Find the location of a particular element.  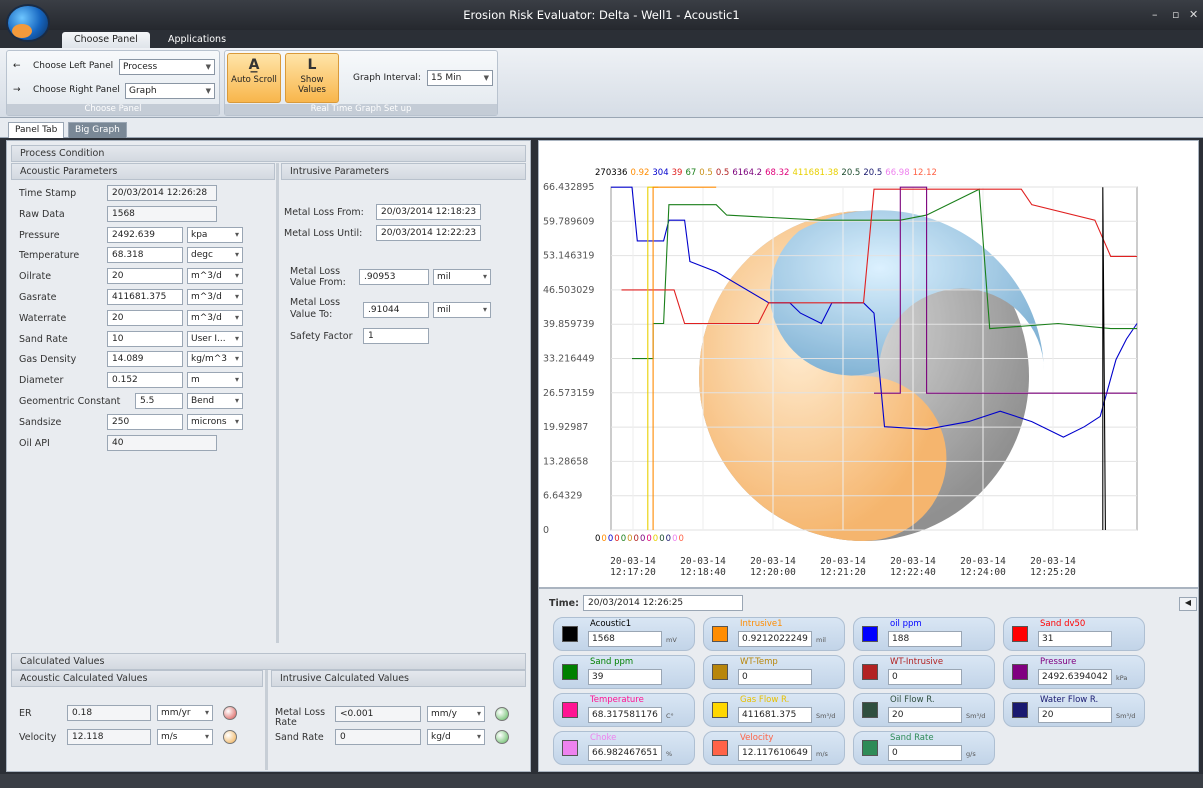

x-tick-time: 12:21:20 is located at coordinates (843, 572).